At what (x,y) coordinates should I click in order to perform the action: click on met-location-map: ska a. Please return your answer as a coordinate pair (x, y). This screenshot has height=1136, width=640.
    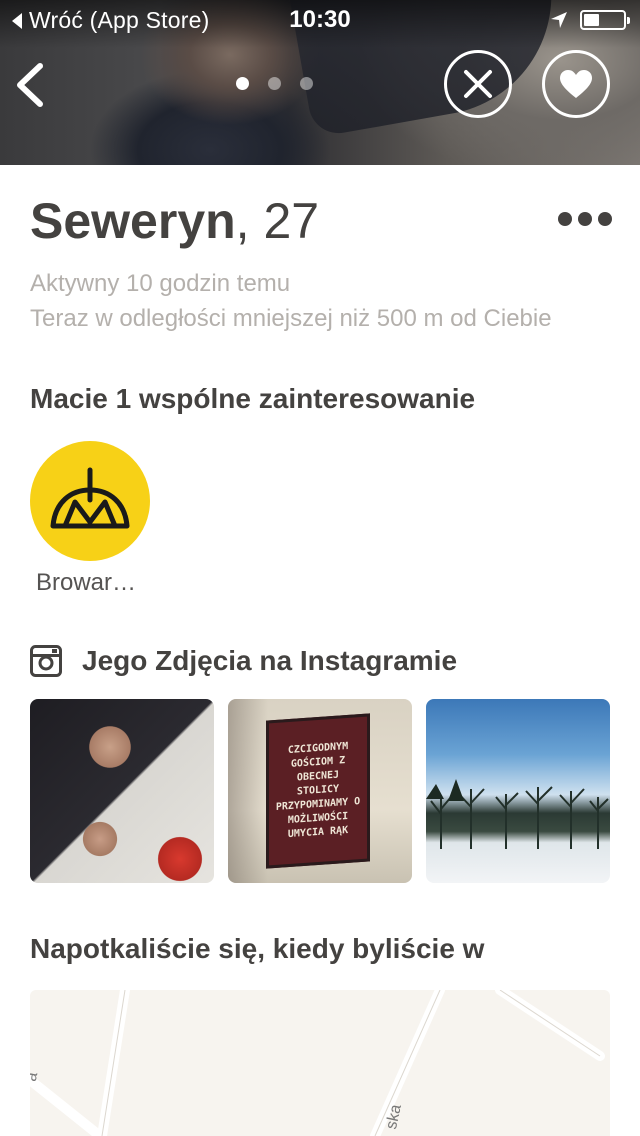
    Looking at the image, I should click on (320, 1063).